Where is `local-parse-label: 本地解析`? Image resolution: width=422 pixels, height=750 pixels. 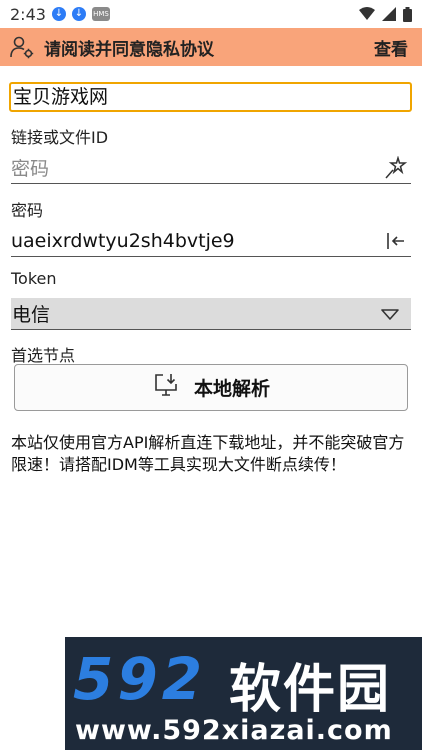
local-parse-label: 本地解析 is located at coordinates (231, 389).